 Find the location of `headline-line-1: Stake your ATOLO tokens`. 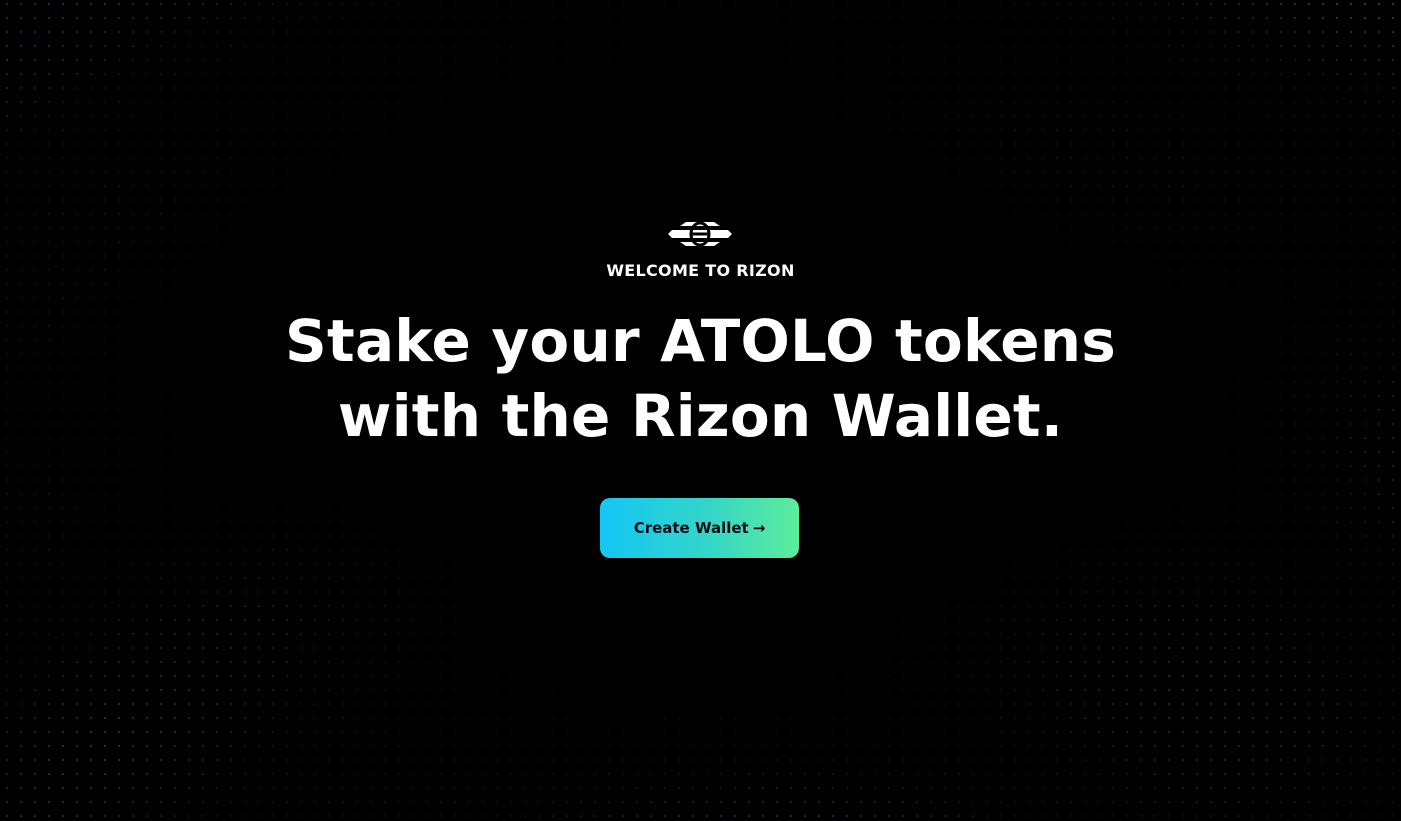

headline-line-1: Stake your ATOLO tokens is located at coordinates (700, 341).